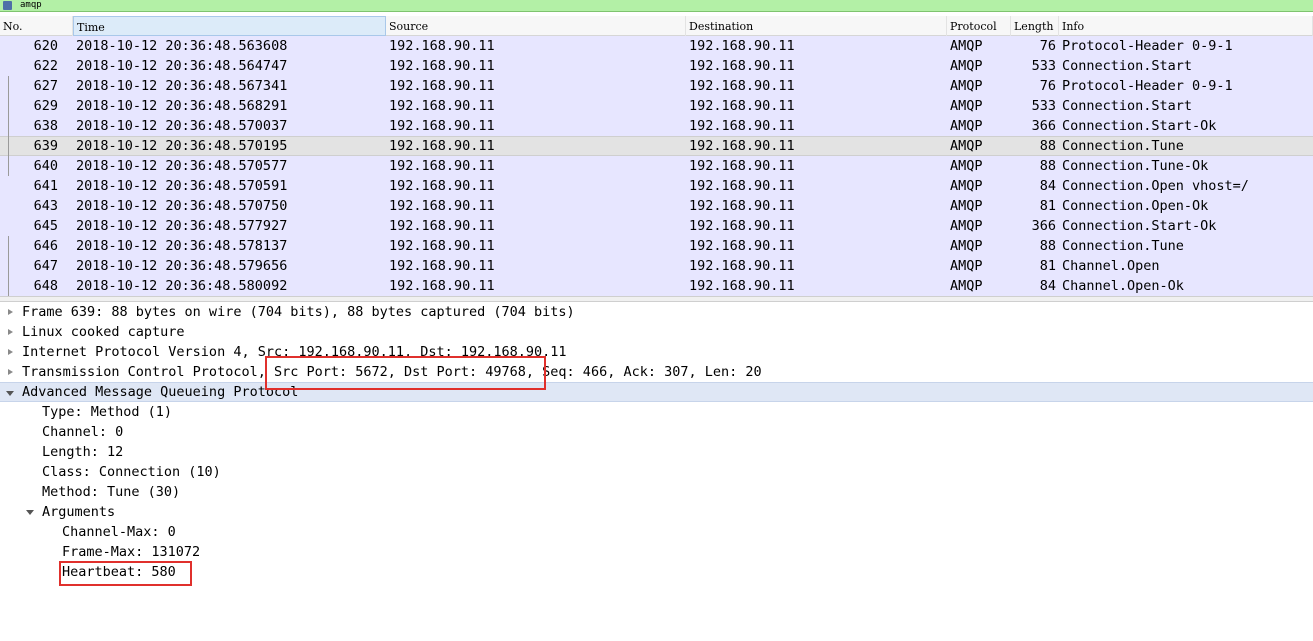  What do you see at coordinates (36, 26) in the screenshot?
I see `column-header-no: No.` at bounding box center [36, 26].